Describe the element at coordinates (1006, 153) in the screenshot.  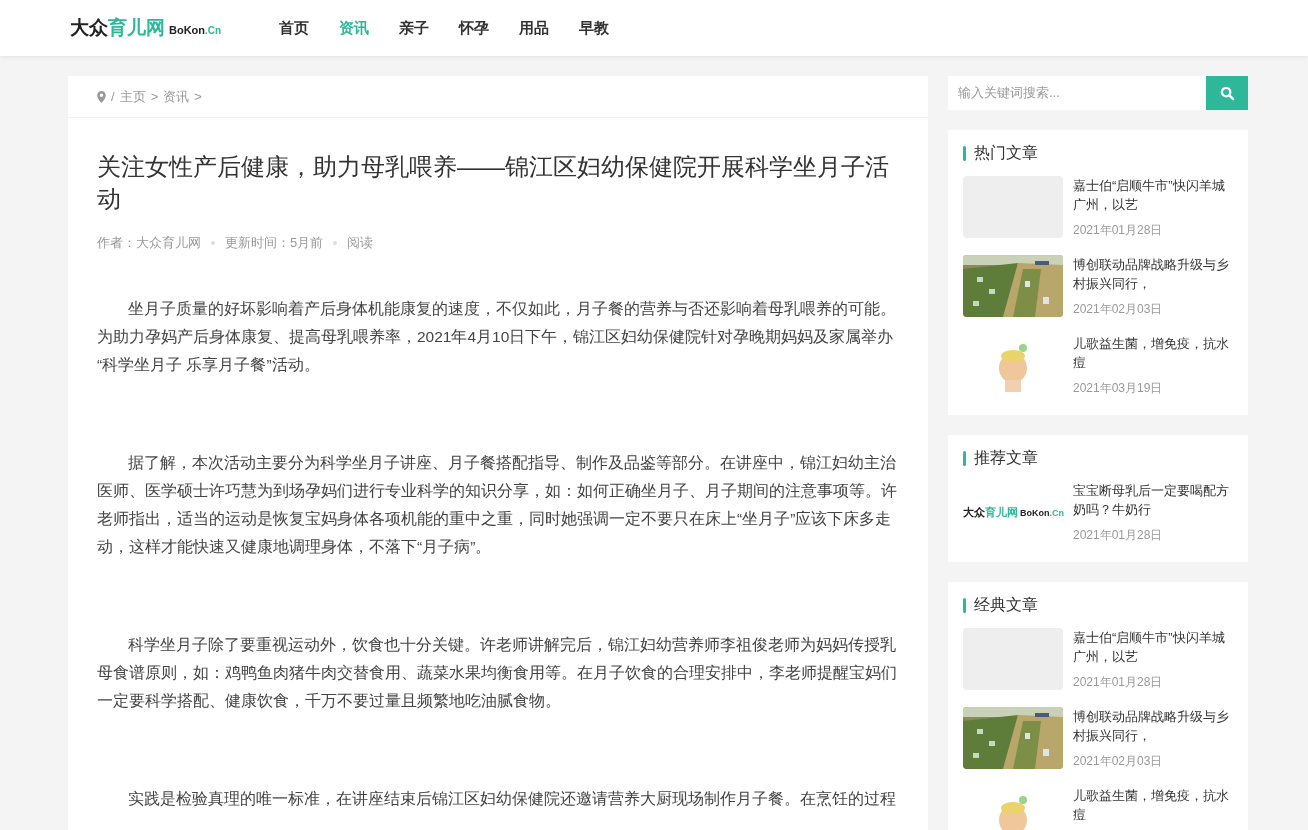
I see `section-heading: 热门文章` at that location.